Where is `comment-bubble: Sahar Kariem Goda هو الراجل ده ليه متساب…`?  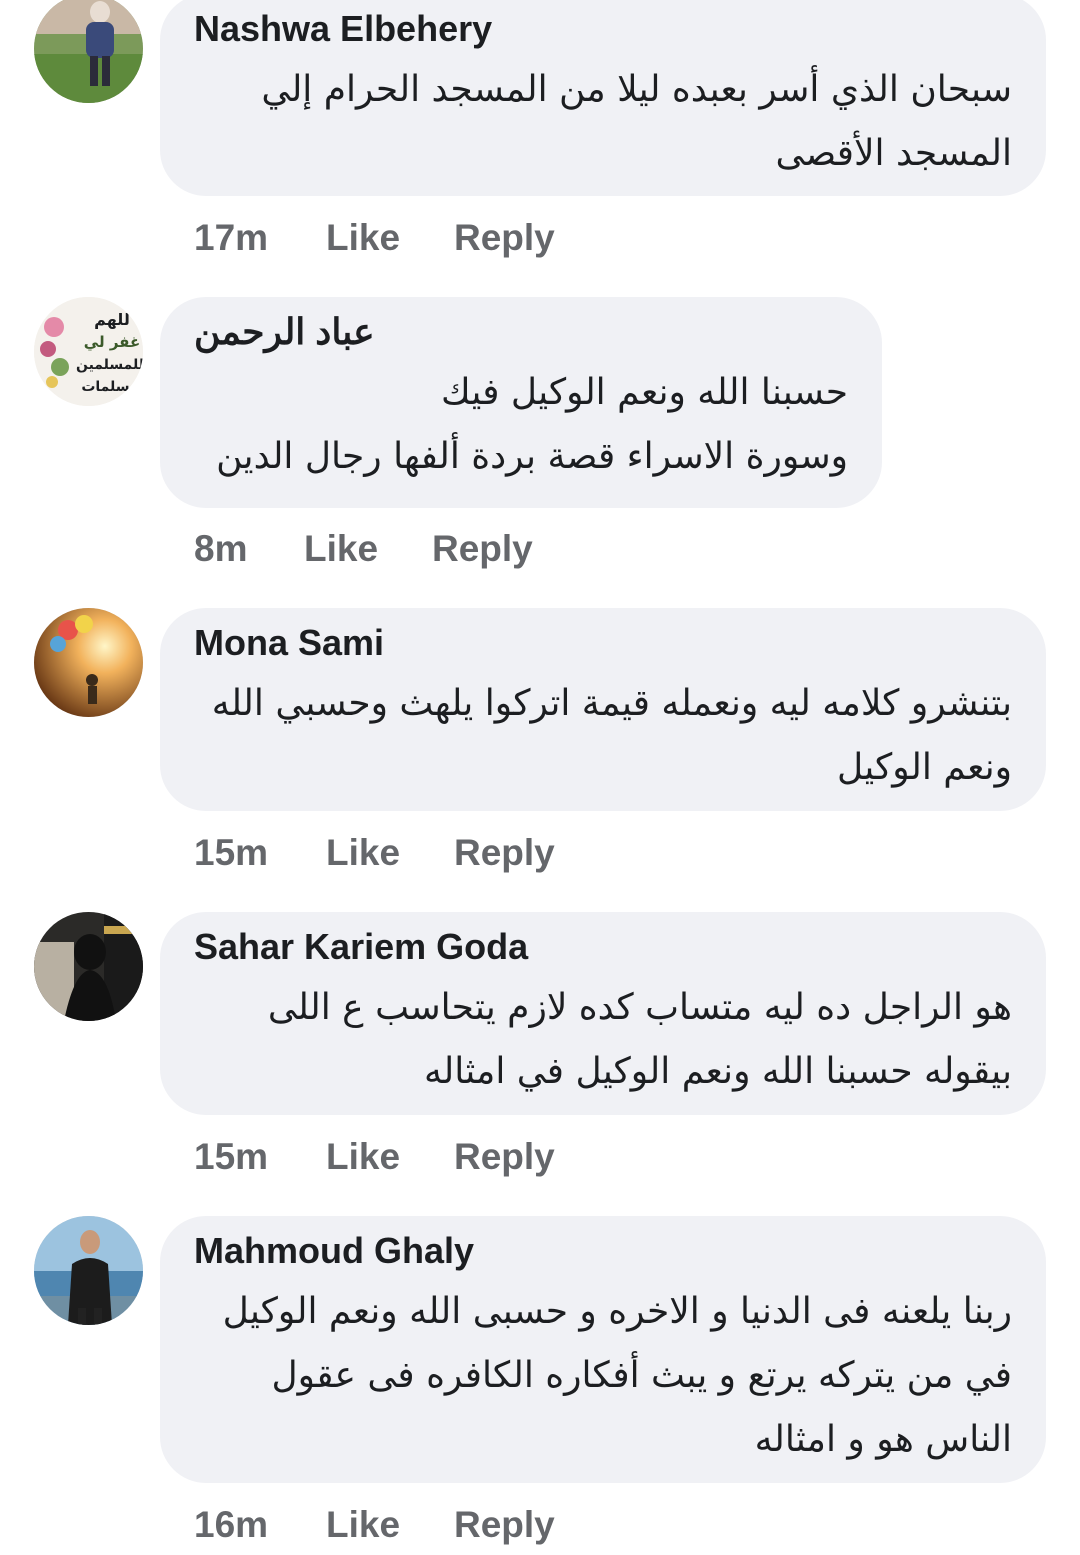
comment-bubble: Sahar Kariem Goda هو الراجل ده ليه متساب… is located at coordinates (603, 1013).